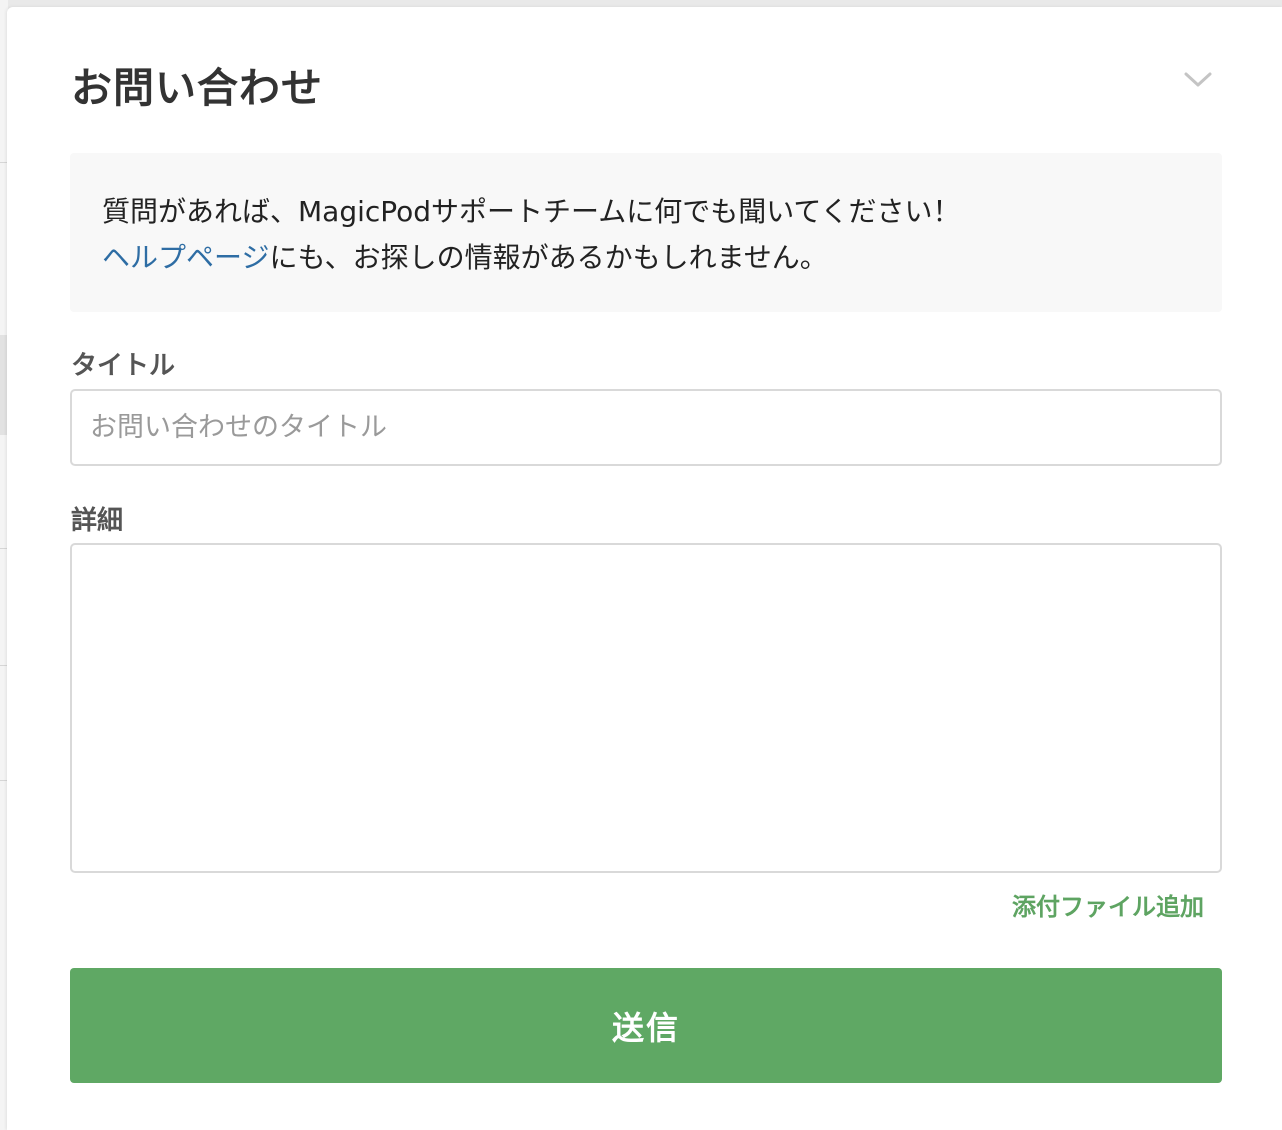  I want to click on info-text-1: 質問があれば、MagicPodサポートチームに何でも聞いてください！, so click(531, 211).